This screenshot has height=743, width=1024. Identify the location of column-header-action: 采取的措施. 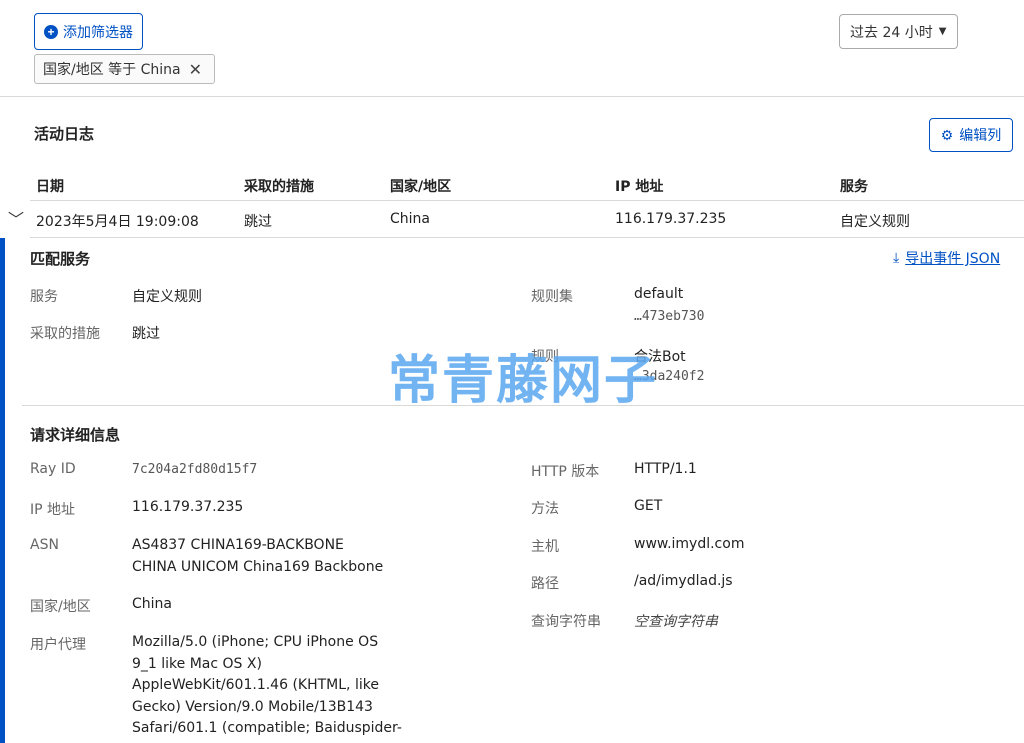
(279, 186).